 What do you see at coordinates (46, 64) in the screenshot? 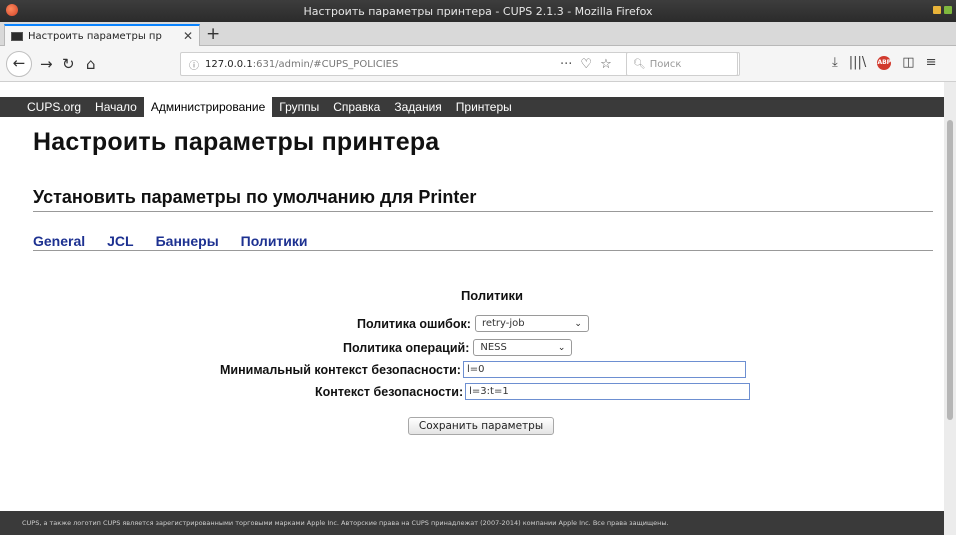
I see `forward-button: →` at bounding box center [46, 64].